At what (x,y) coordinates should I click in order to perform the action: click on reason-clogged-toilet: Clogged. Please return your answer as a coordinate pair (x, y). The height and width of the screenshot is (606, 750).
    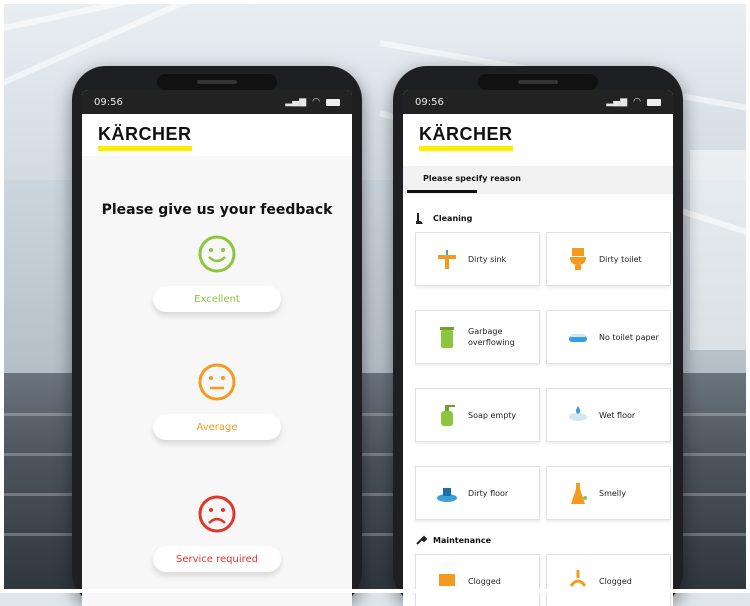
    Looking at the image, I should click on (608, 580).